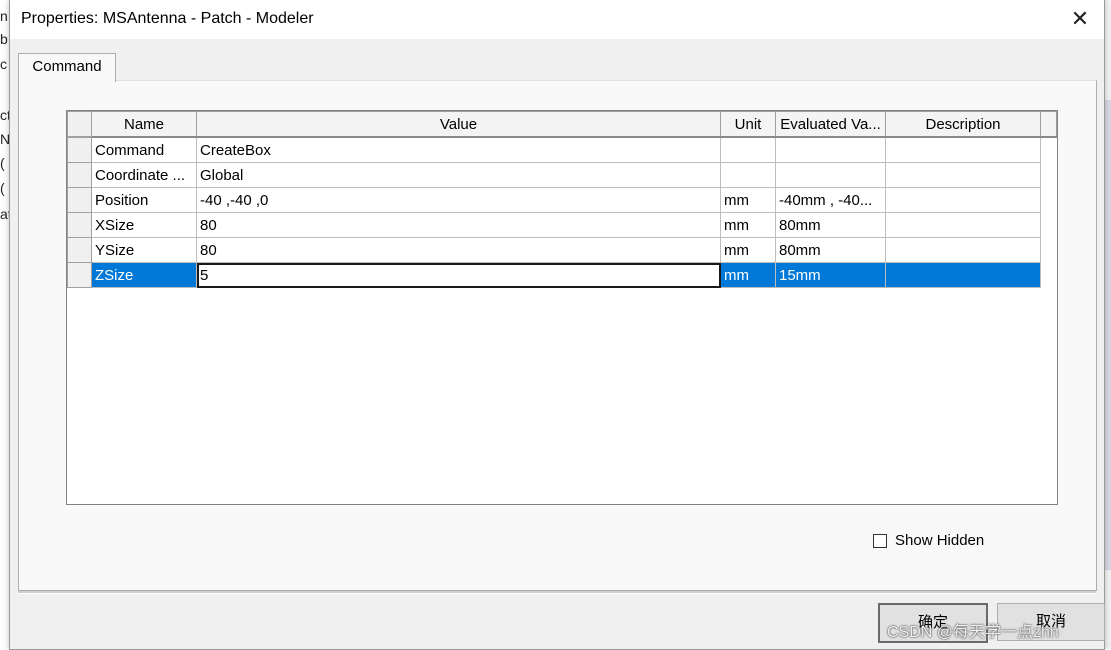 The image size is (1111, 650). What do you see at coordinates (830, 275) in the screenshot?
I see `cell-evaluated: 15mm` at bounding box center [830, 275].